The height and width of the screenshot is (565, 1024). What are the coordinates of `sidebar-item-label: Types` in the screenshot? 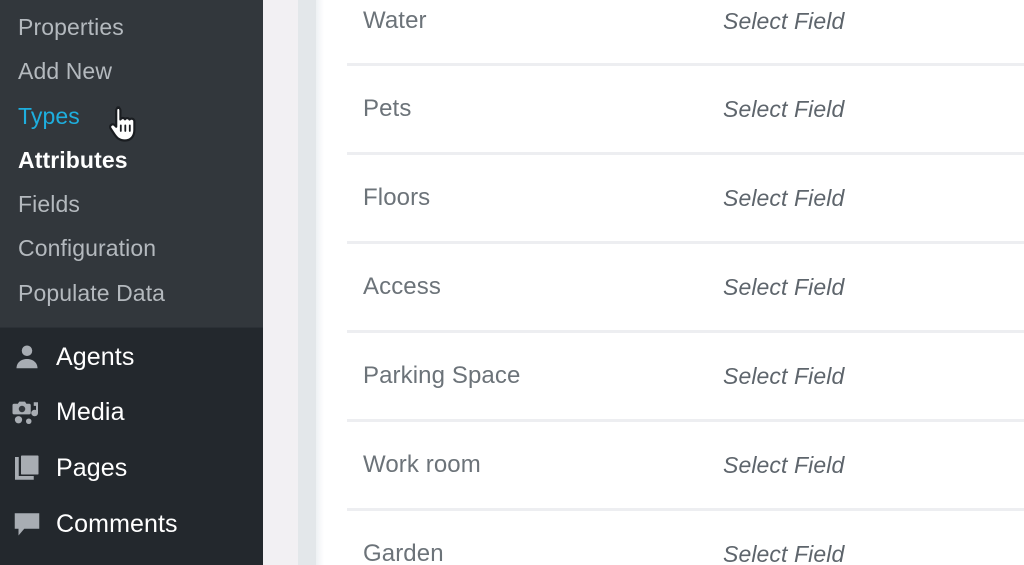 It's located at (49, 115).